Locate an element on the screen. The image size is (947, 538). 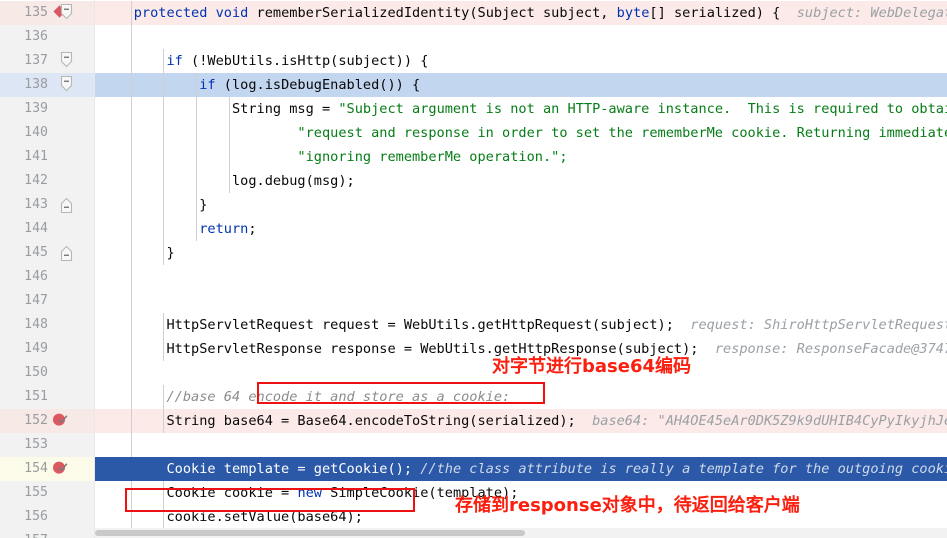
code-line: 141 "ignoring rememberMe operation."; is located at coordinates (473, 157).